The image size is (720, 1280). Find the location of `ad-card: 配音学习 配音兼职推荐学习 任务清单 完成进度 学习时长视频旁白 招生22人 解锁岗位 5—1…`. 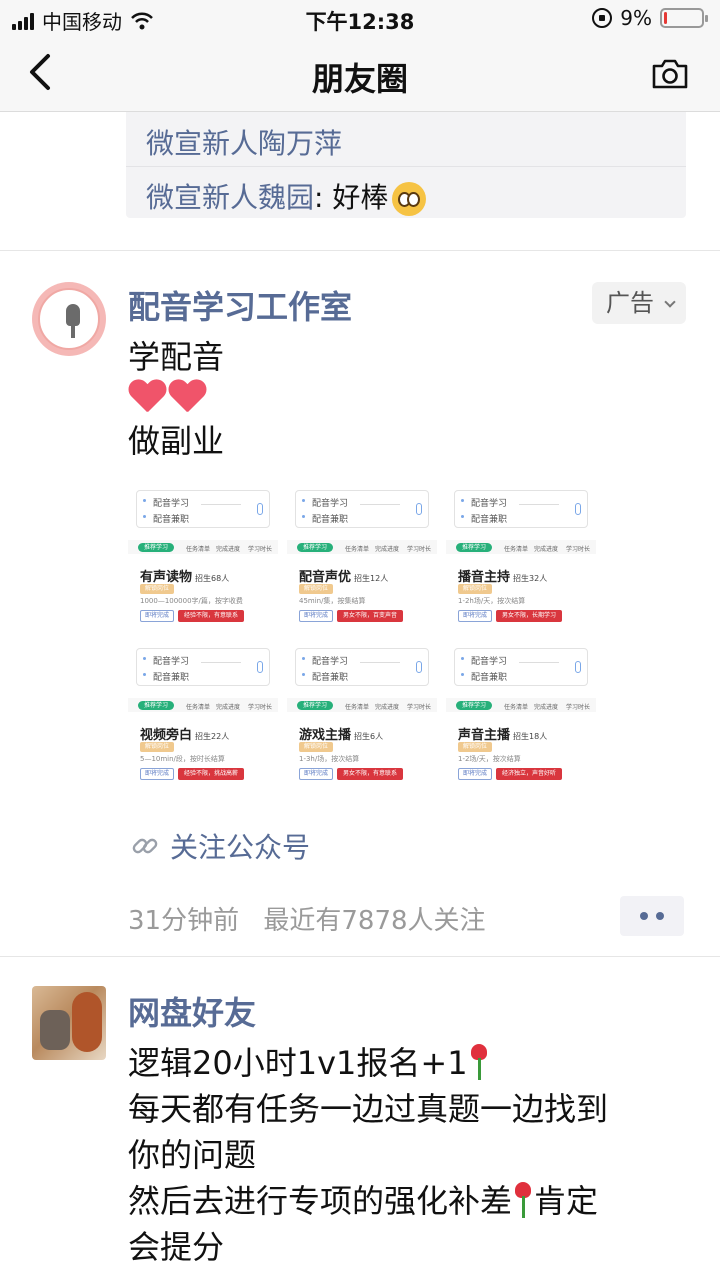

ad-card: 配音学习 配音兼职推荐学习 任务清单 完成进度 学习时长视频旁白 招生22人 解锁岗位 5—1… is located at coordinates (203, 714).